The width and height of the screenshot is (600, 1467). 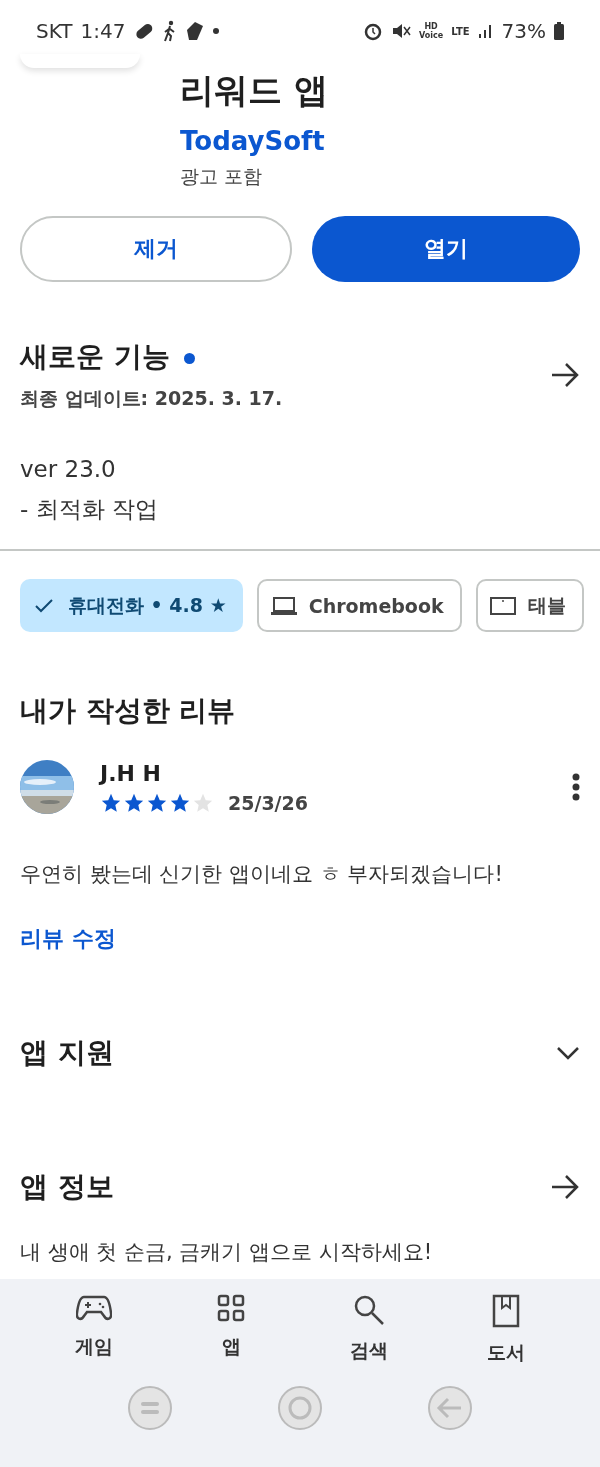 What do you see at coordinates (254, 141) in the screenshot?
I see `developer-link: TodaySoft` at bounding box center [254, 141].